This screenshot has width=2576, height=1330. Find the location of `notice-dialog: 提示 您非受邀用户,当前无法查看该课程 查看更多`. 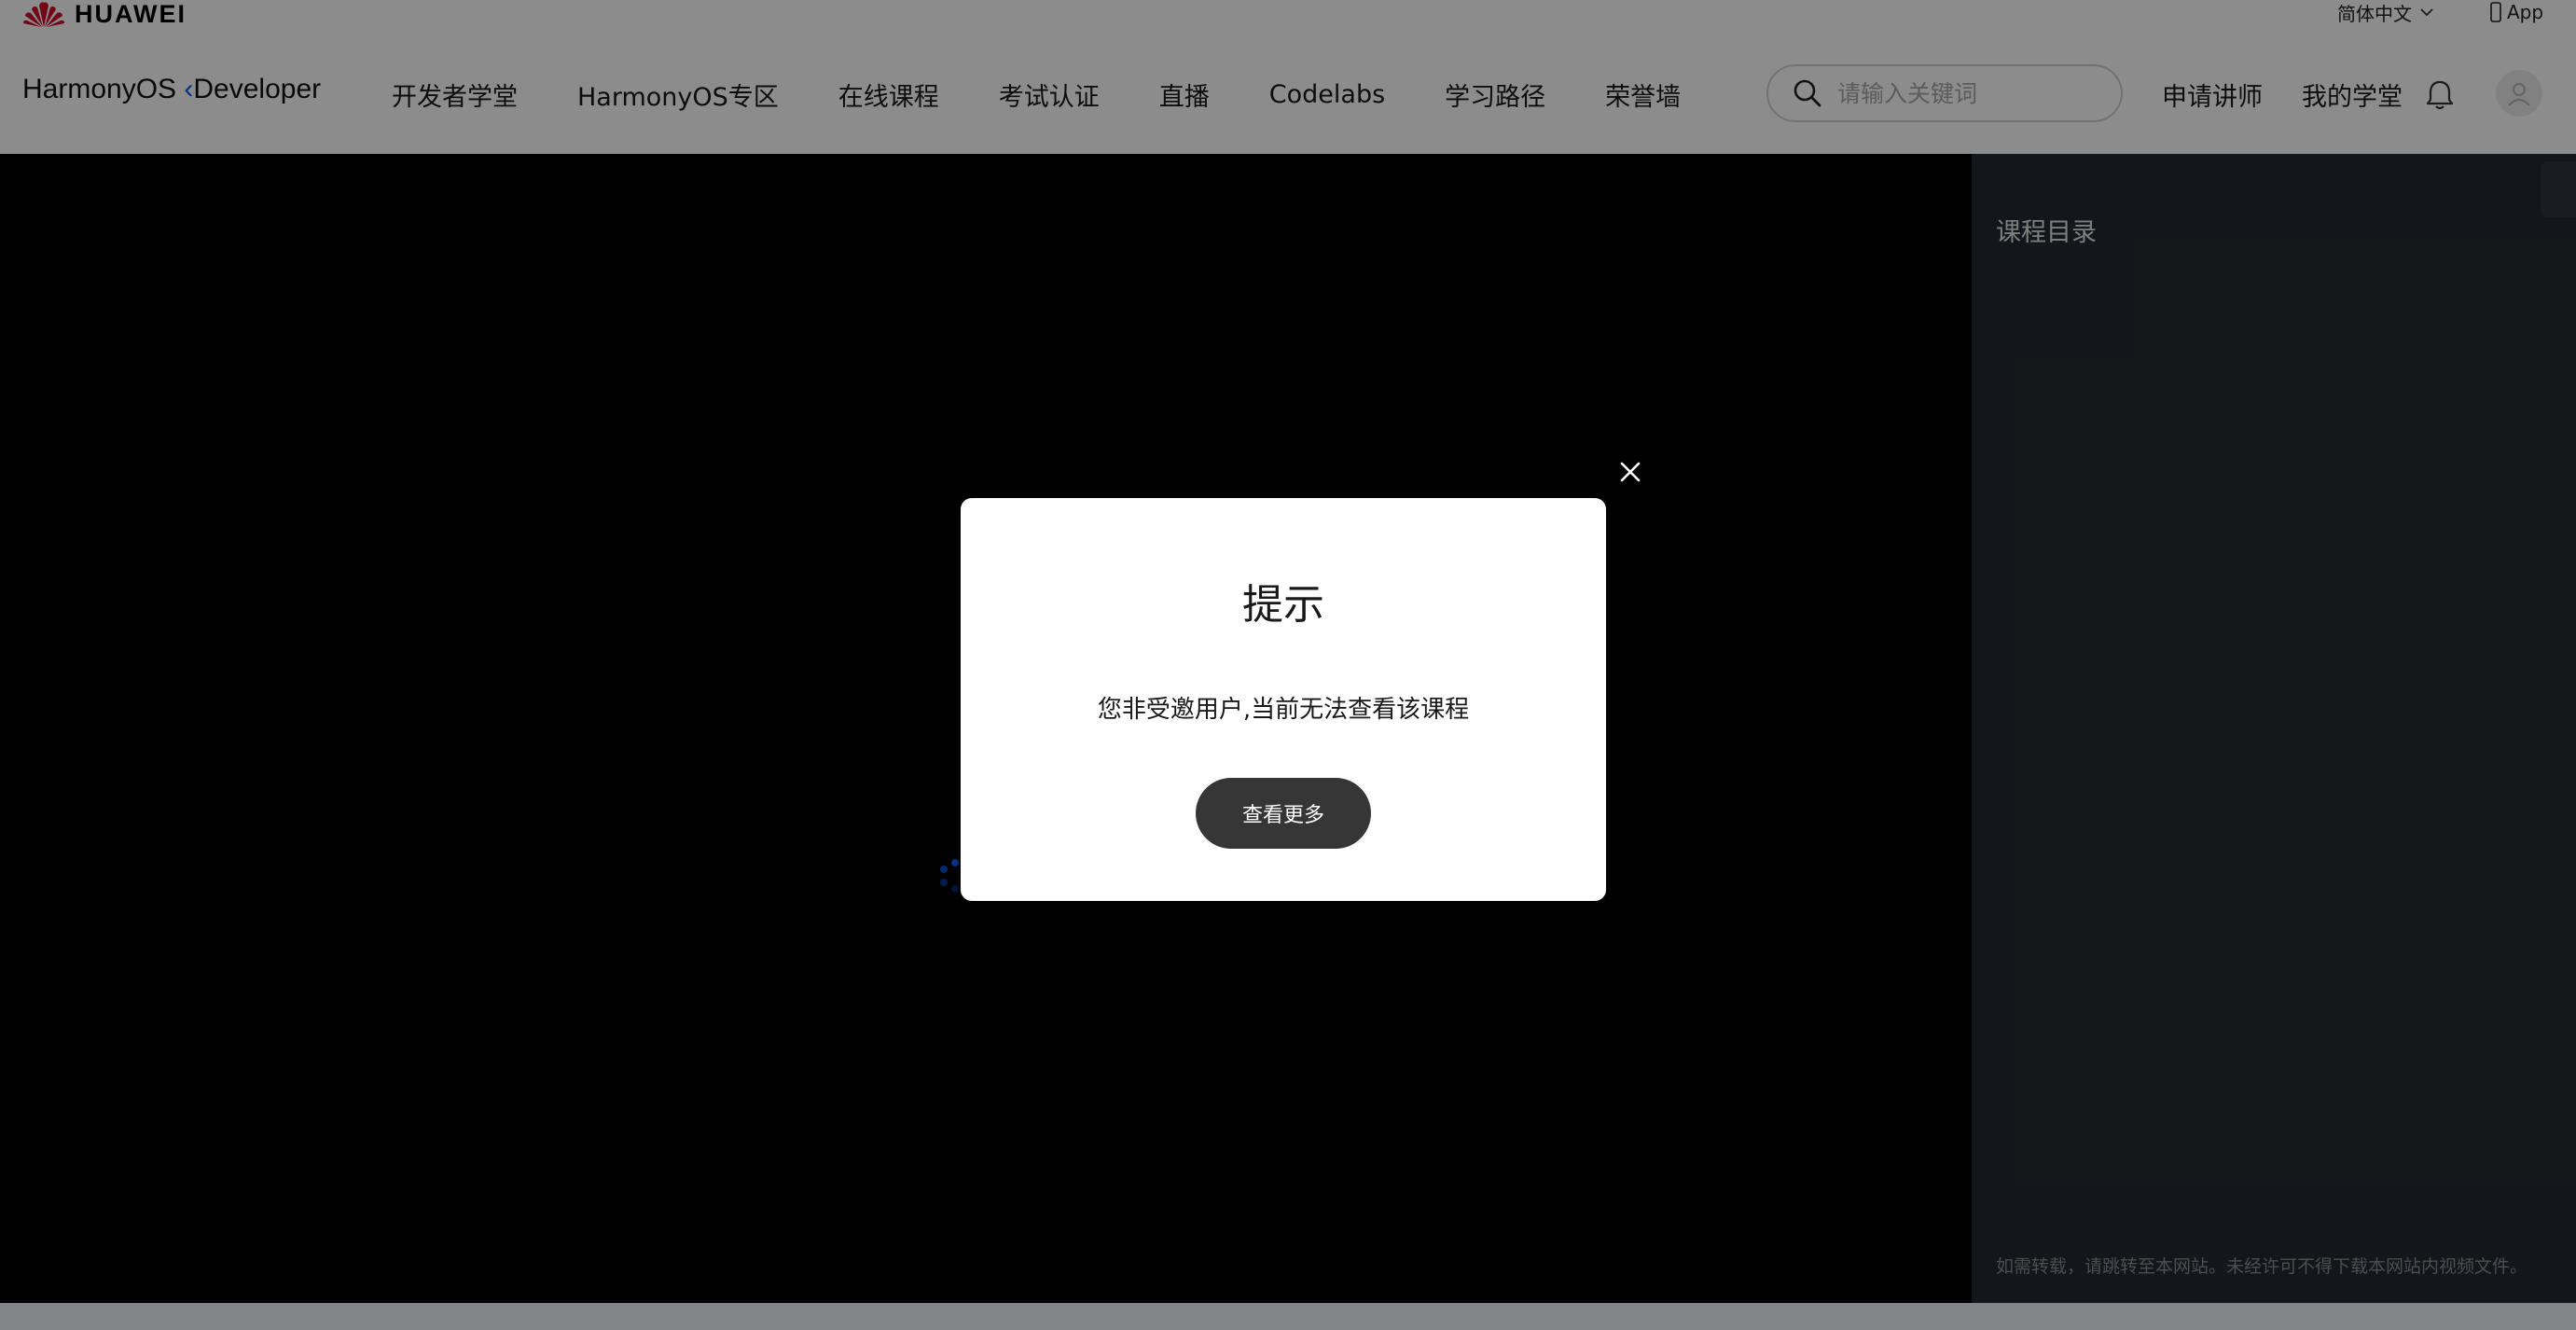

notice-dialog: 提示 您非受邀用户,当前无法查看该课程 查看更多 is located at coordinates (1283, 699).